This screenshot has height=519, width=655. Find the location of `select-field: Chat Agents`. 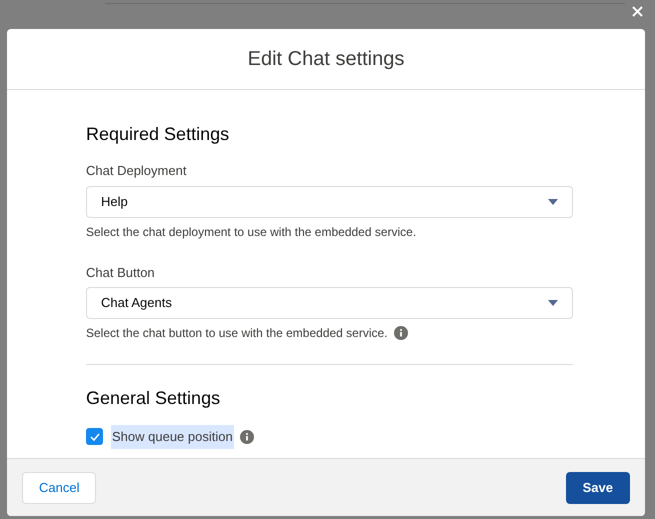

select-field: Chat Agents is located at coordinates (329, 303).